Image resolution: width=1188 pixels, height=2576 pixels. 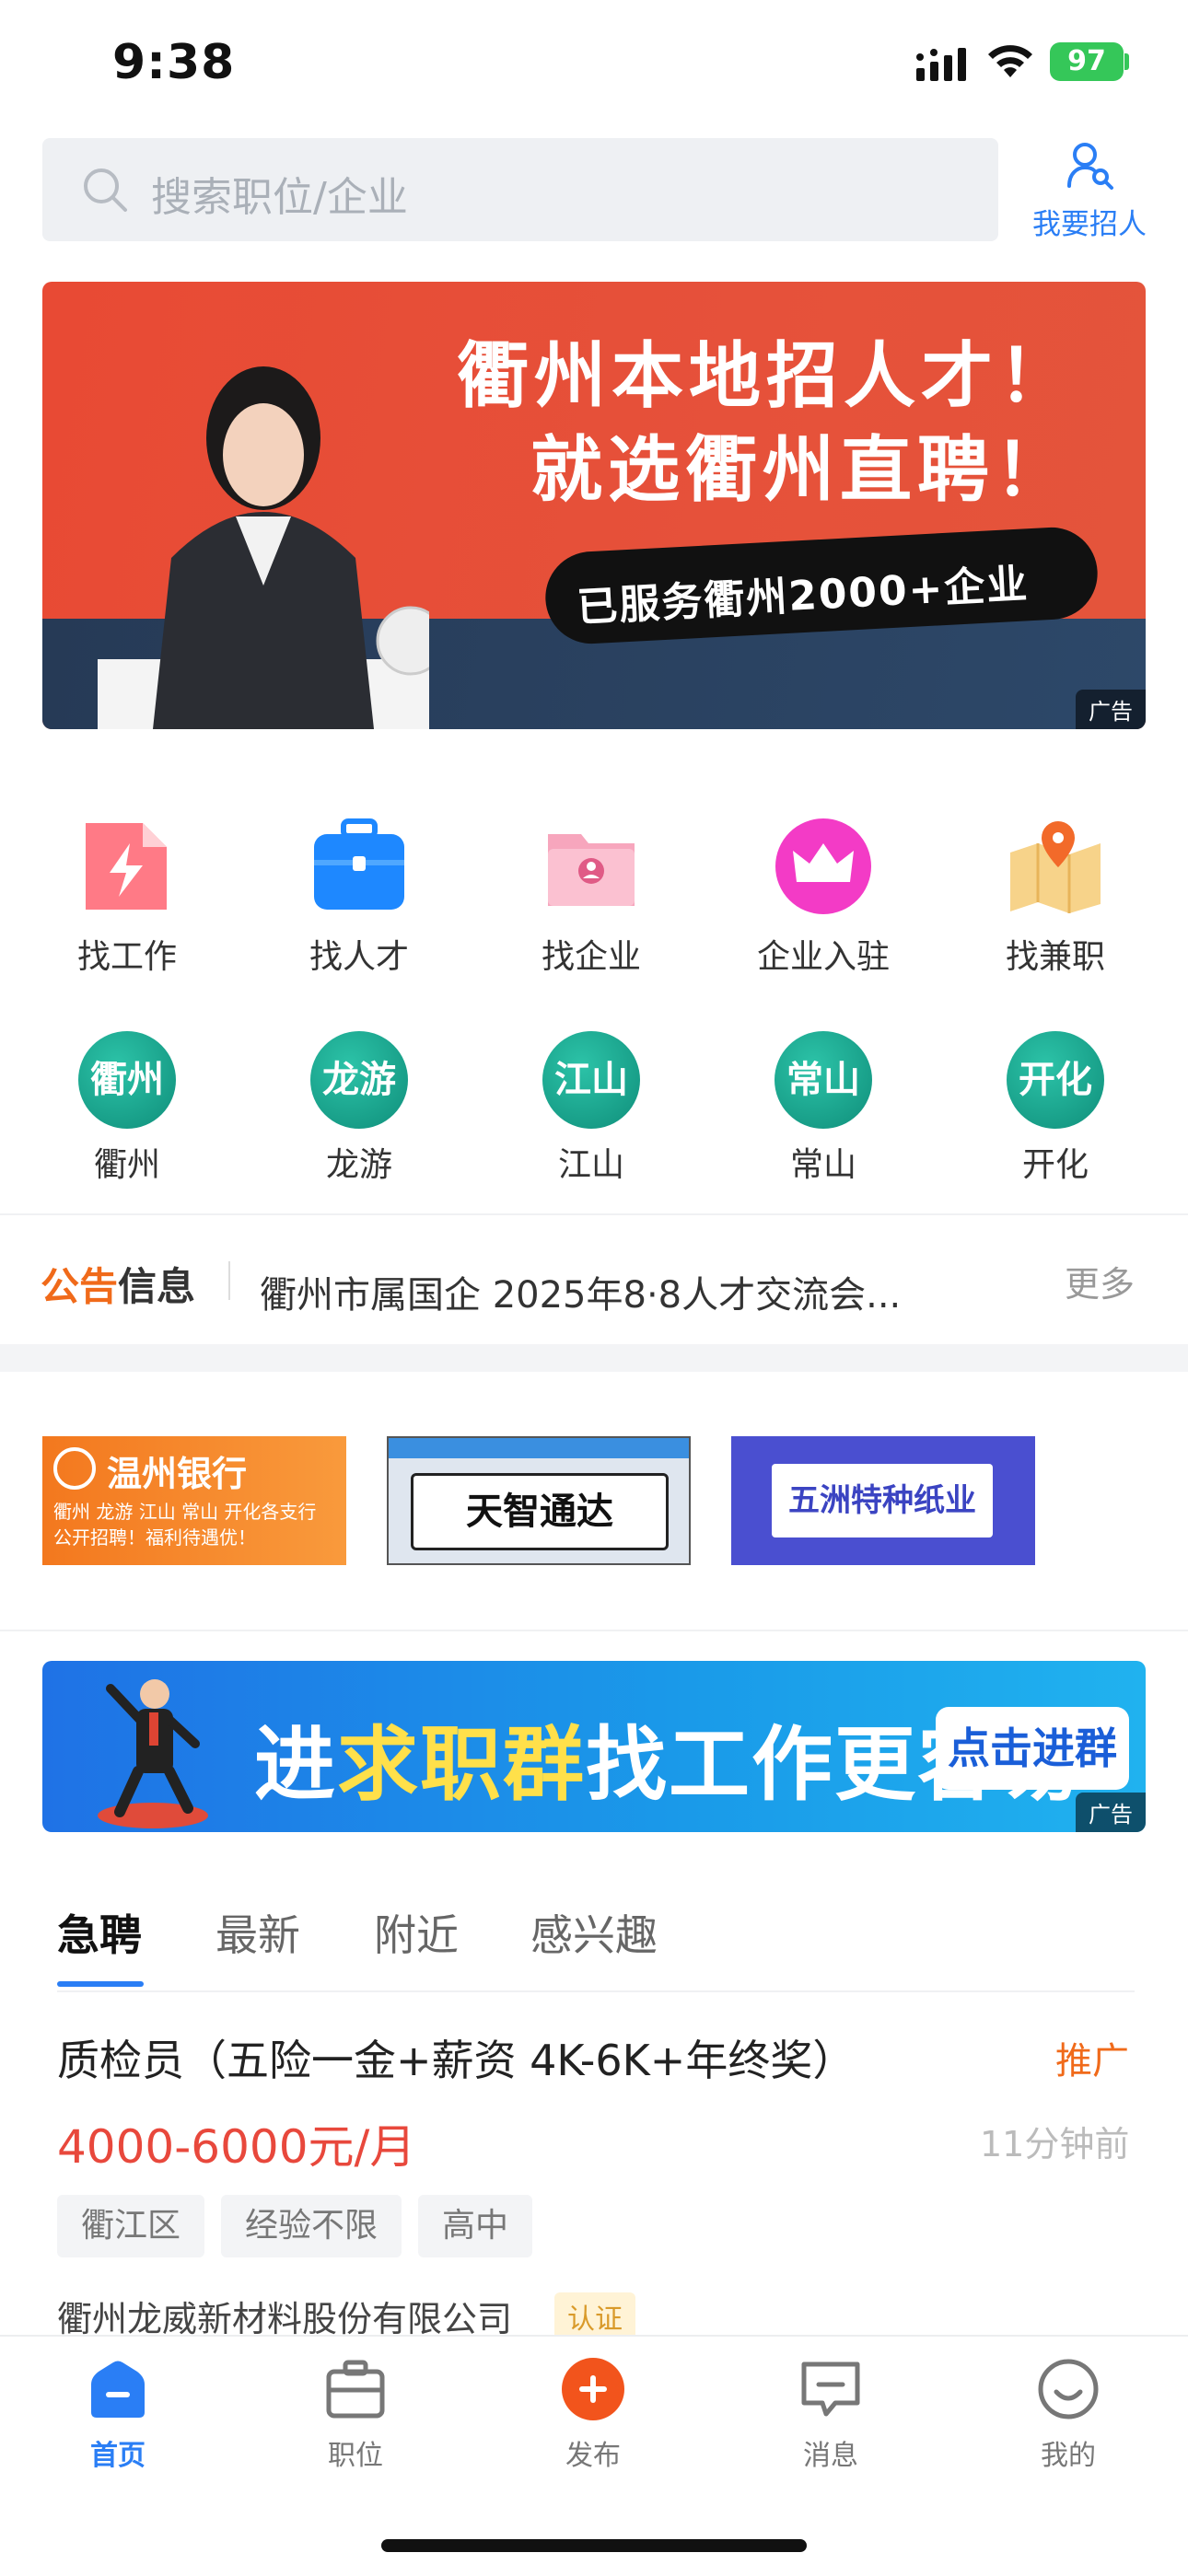 What do you see at coordinates (229, 1280) in the screenshot?
I see `notice-separator` at bounding box center [229, 1280].